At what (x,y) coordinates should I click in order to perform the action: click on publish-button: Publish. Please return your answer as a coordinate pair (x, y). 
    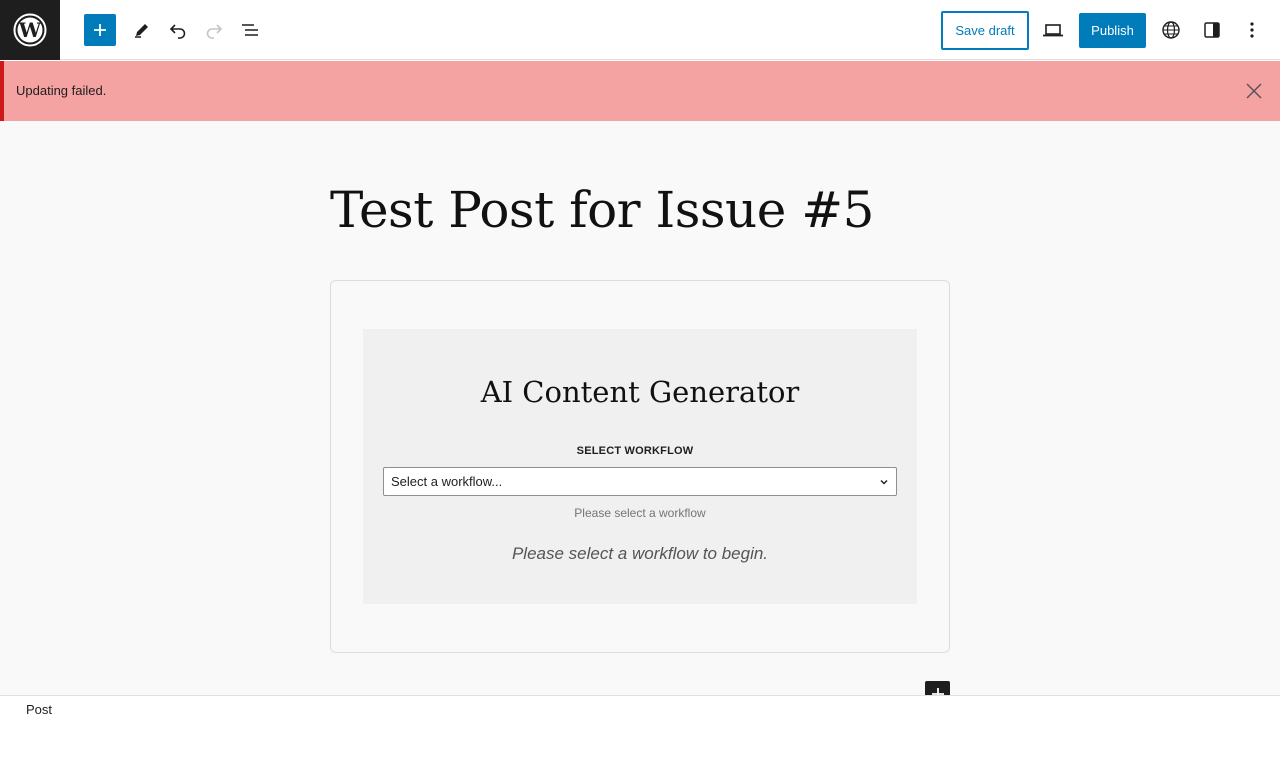
    Looking at the image, I should click on (1112, 30).